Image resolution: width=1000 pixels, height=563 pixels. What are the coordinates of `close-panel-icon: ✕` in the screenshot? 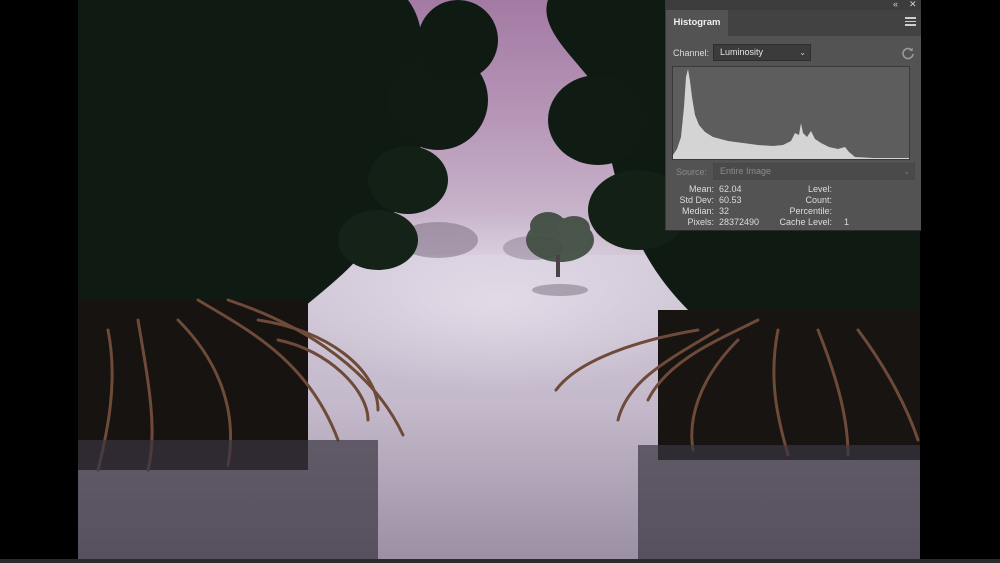 It's located at (913, 5).